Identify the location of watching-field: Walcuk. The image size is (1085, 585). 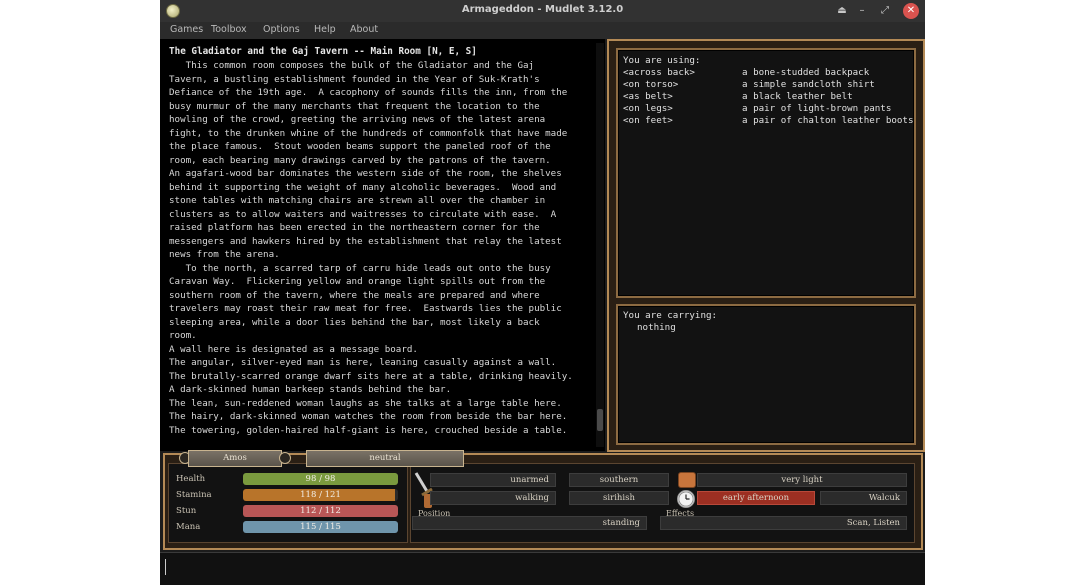
(863, 498).